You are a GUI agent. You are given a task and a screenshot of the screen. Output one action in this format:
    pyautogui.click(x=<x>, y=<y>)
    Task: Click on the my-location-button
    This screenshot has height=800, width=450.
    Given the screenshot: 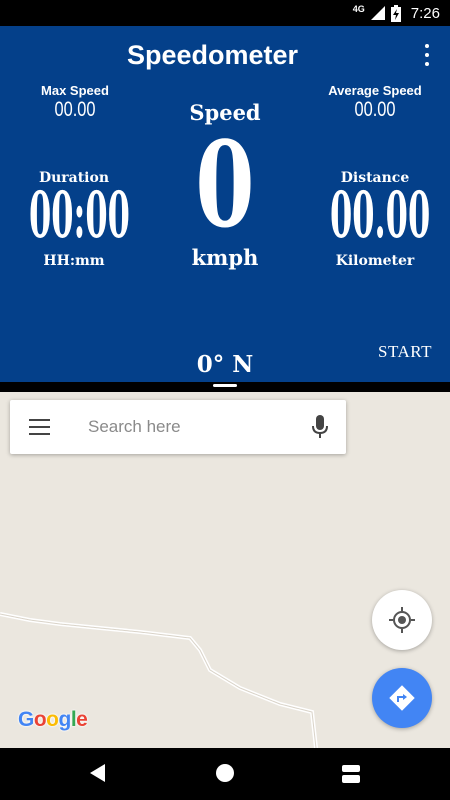 What is the action you would take?
    pyautogui.click(x=402, y=620)
    